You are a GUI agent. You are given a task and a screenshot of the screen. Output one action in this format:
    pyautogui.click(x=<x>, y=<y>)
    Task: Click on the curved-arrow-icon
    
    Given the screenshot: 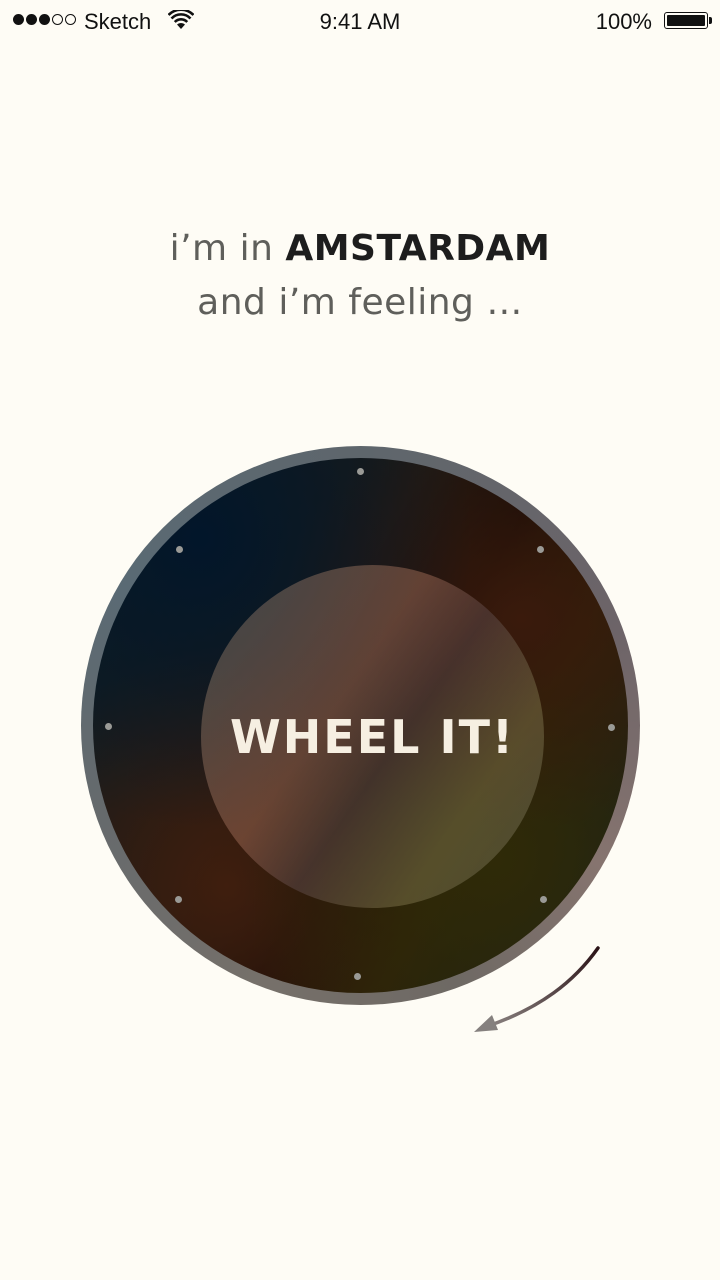 What is the action you would take?
    pyautogui.click(x=537, y=989)
    